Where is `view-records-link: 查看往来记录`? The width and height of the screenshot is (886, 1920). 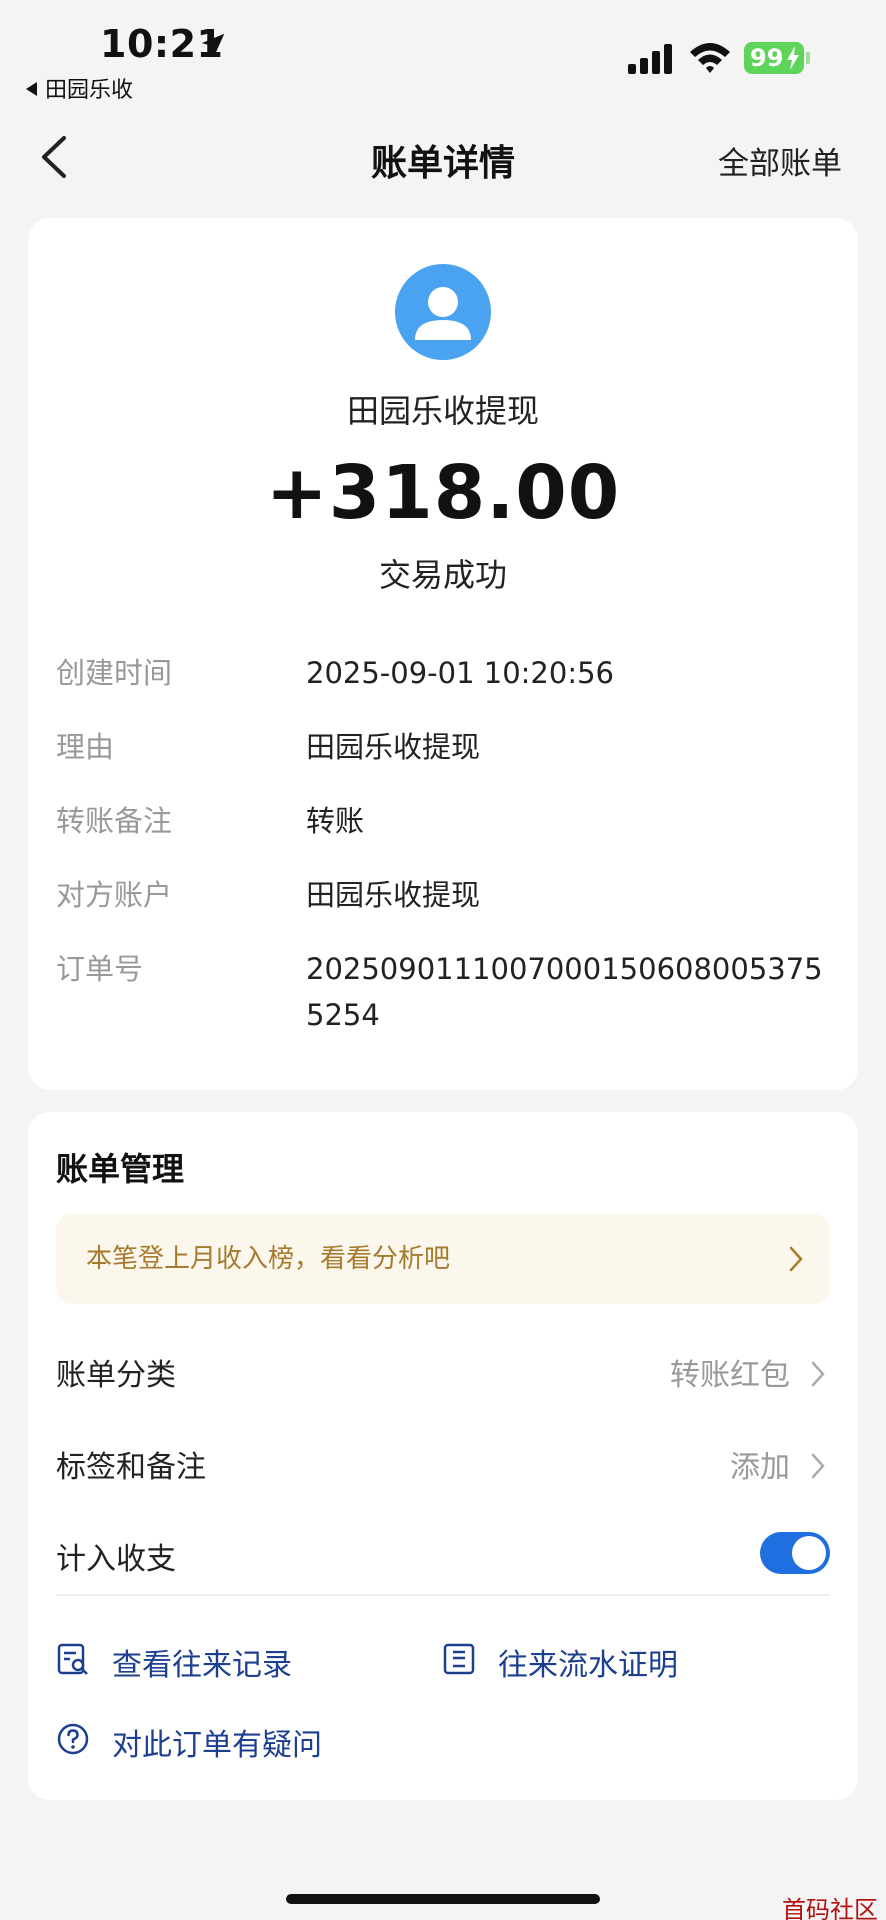
view-records-link: 查看往来记录 is located at coordinates (196, 1659).